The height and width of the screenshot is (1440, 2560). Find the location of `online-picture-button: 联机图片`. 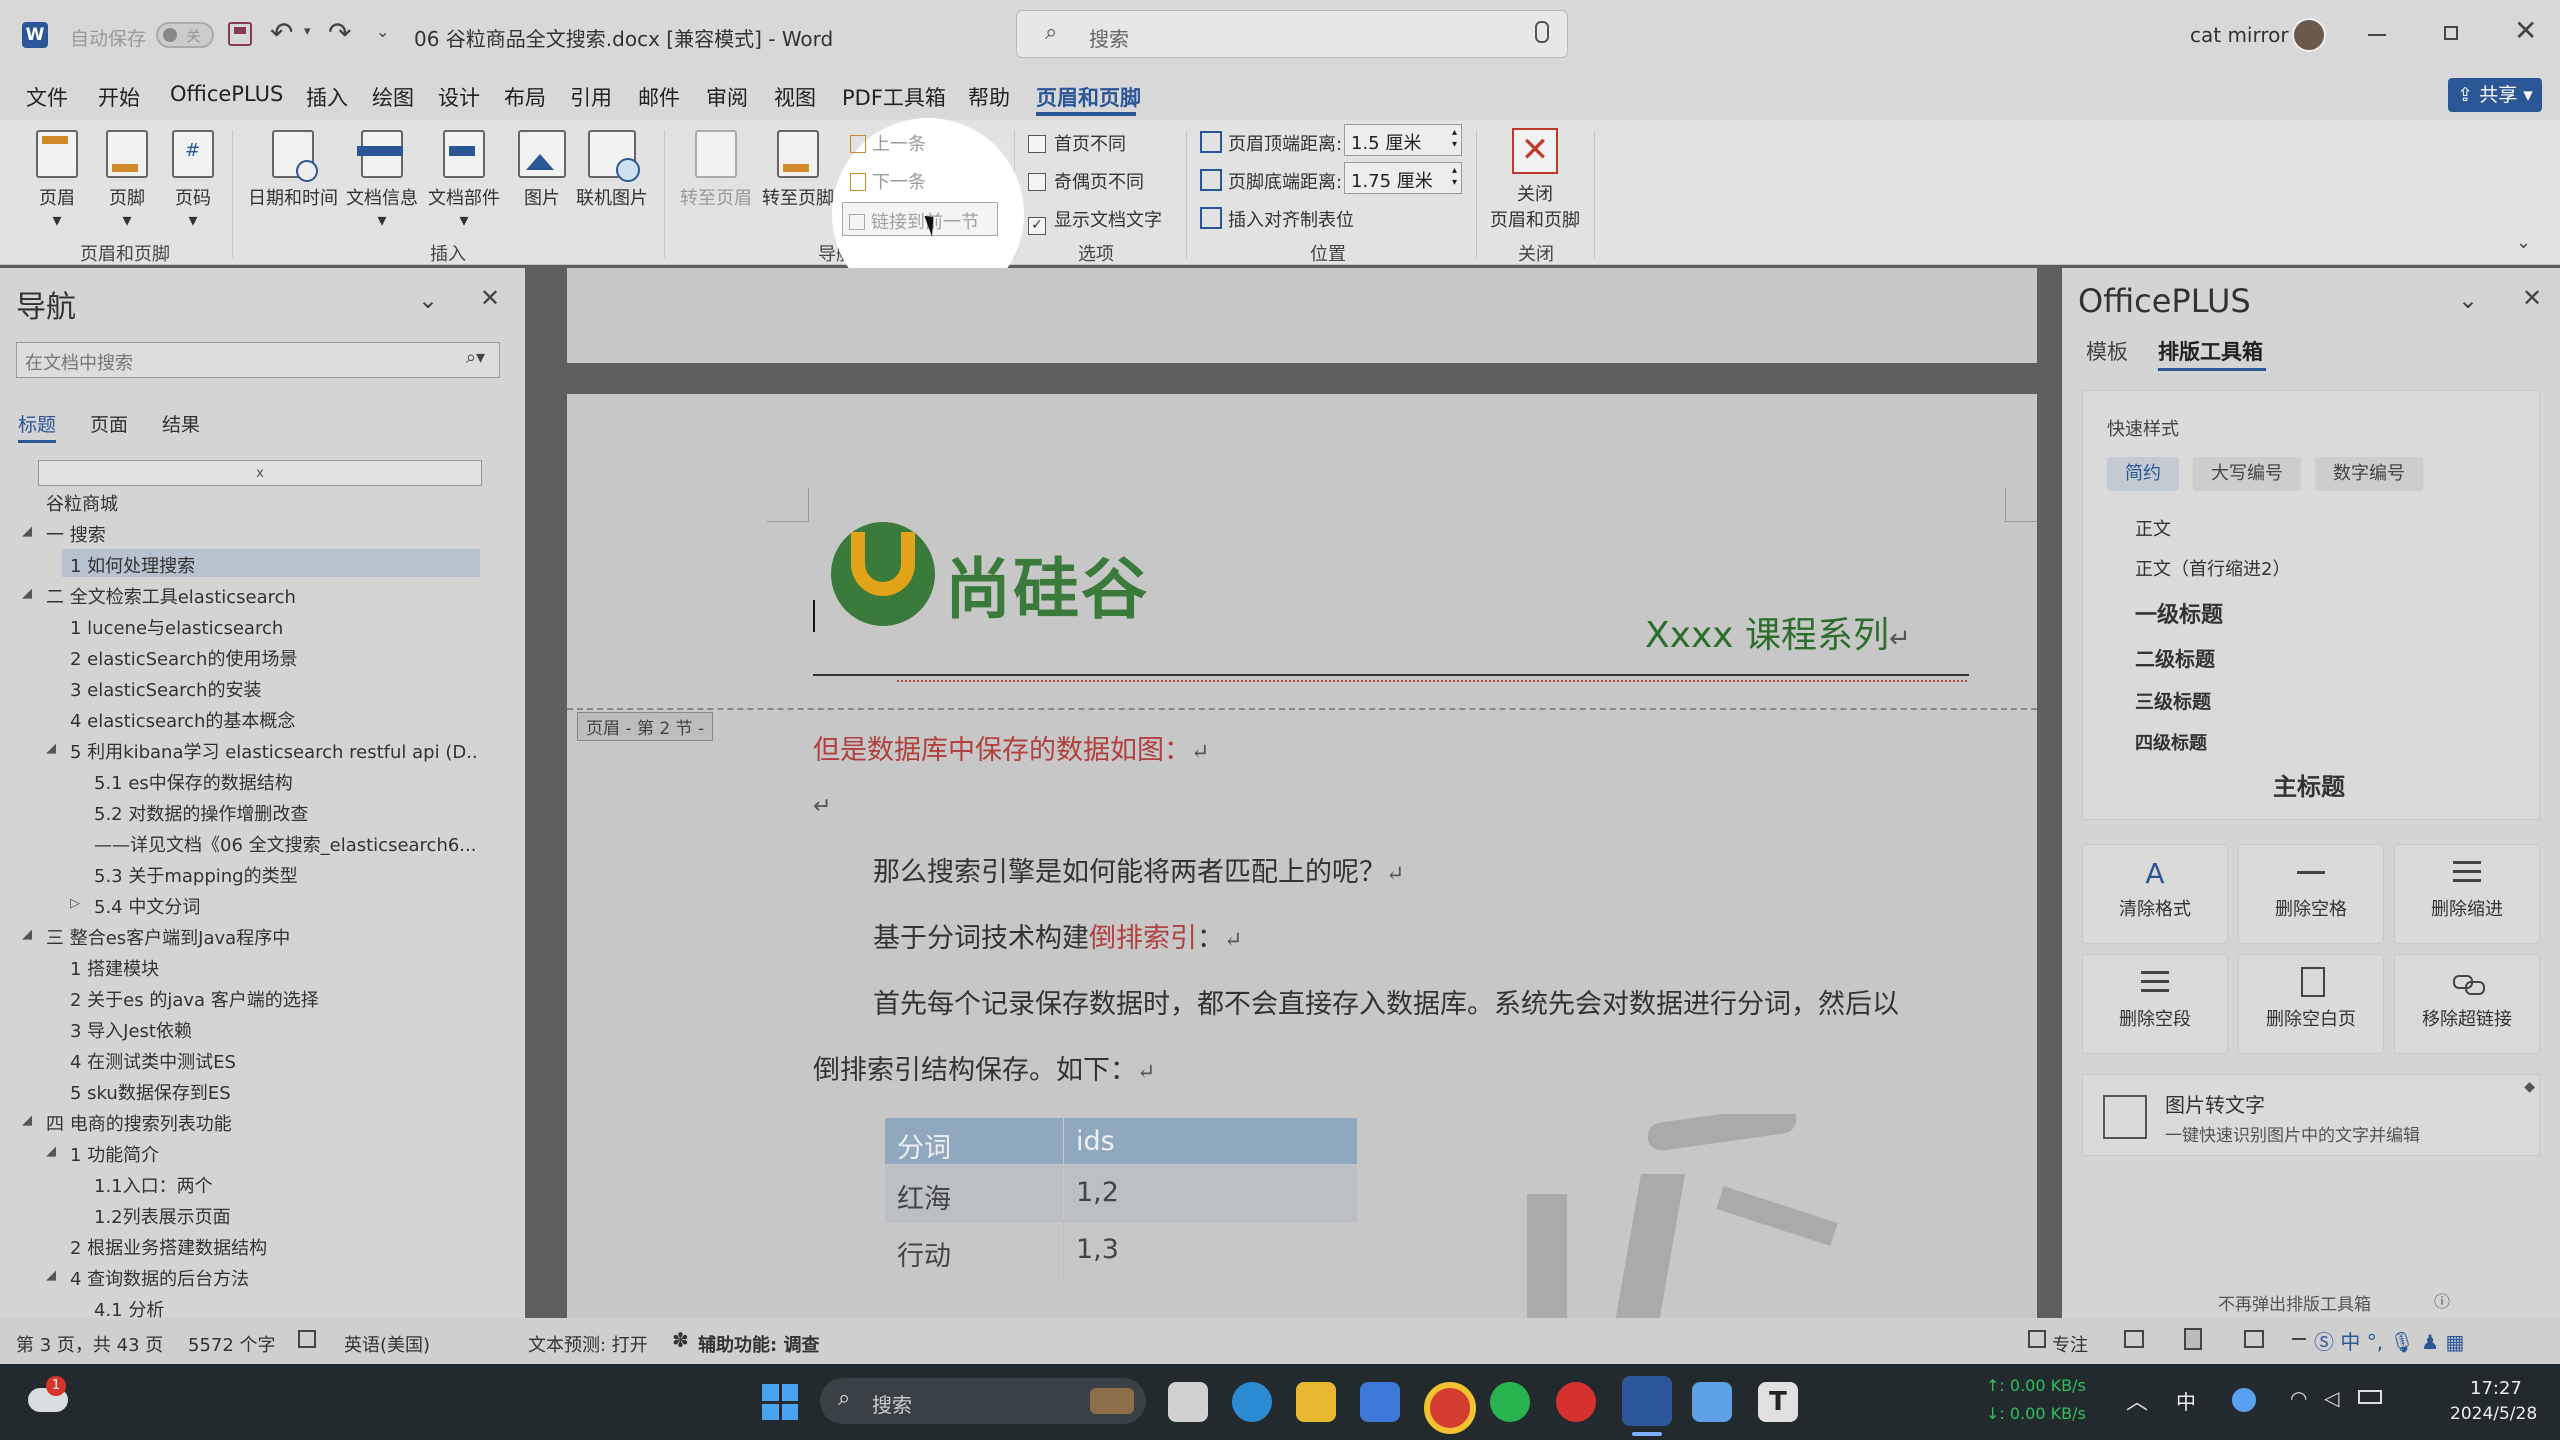

online-picture-button: 联机图片 is located at coordinates (612, 170).